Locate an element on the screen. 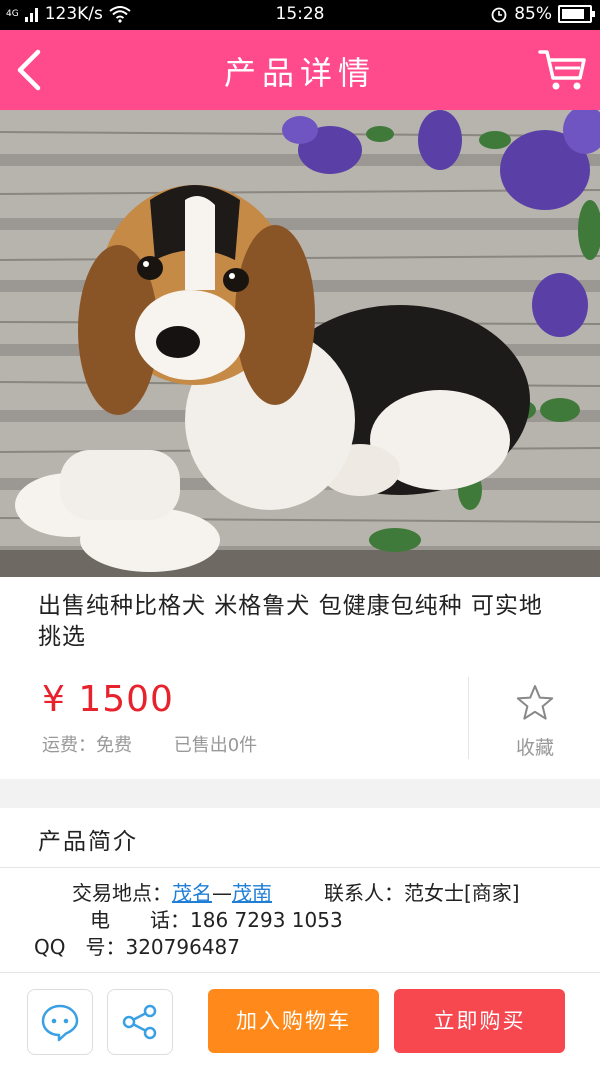 This screenshot has height=1068, width=600. location-district-link: 茂南 is located at coordinates (252, 893).